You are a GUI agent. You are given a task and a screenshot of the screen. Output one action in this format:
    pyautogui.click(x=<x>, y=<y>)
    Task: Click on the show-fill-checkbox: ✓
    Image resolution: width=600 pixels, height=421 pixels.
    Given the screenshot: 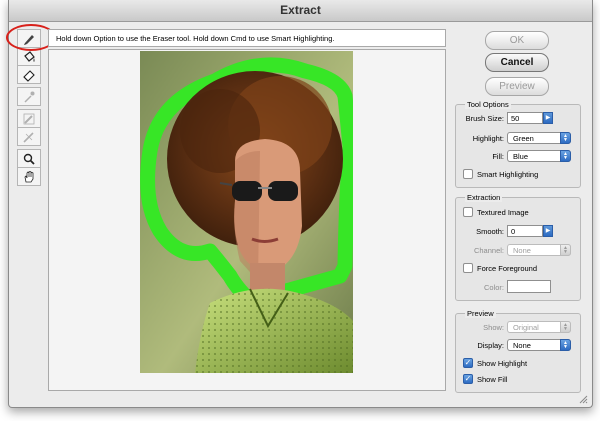 What is the action you would take?
    pyautogui.click(x=468, y=379)
    